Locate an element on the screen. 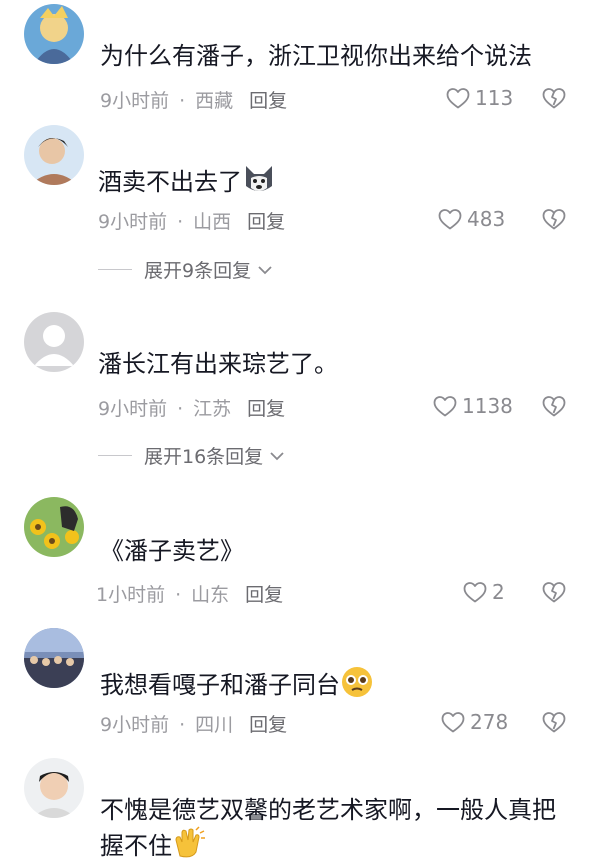 The image size is (600, 862). clapping-hands-emoji-icon is located at coordinates (190, 842).